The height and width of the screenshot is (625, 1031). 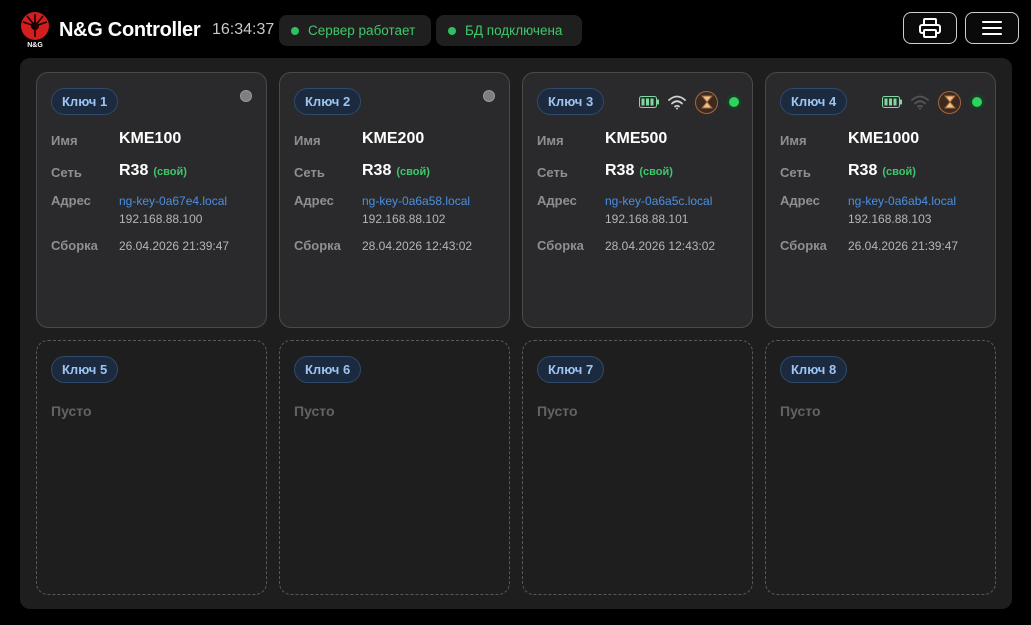 What do you see at coordinates (130, 30) in the screenshot?
I see `app-title: N&G Controller` at bounding box center [130, 30].